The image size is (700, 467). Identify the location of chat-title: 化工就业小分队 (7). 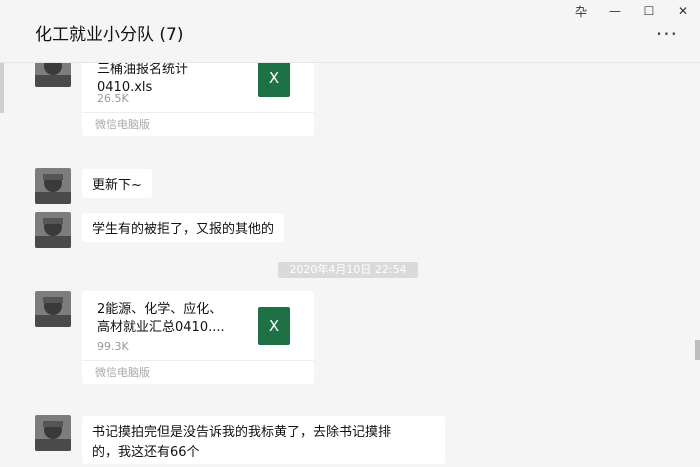
(109, 35).